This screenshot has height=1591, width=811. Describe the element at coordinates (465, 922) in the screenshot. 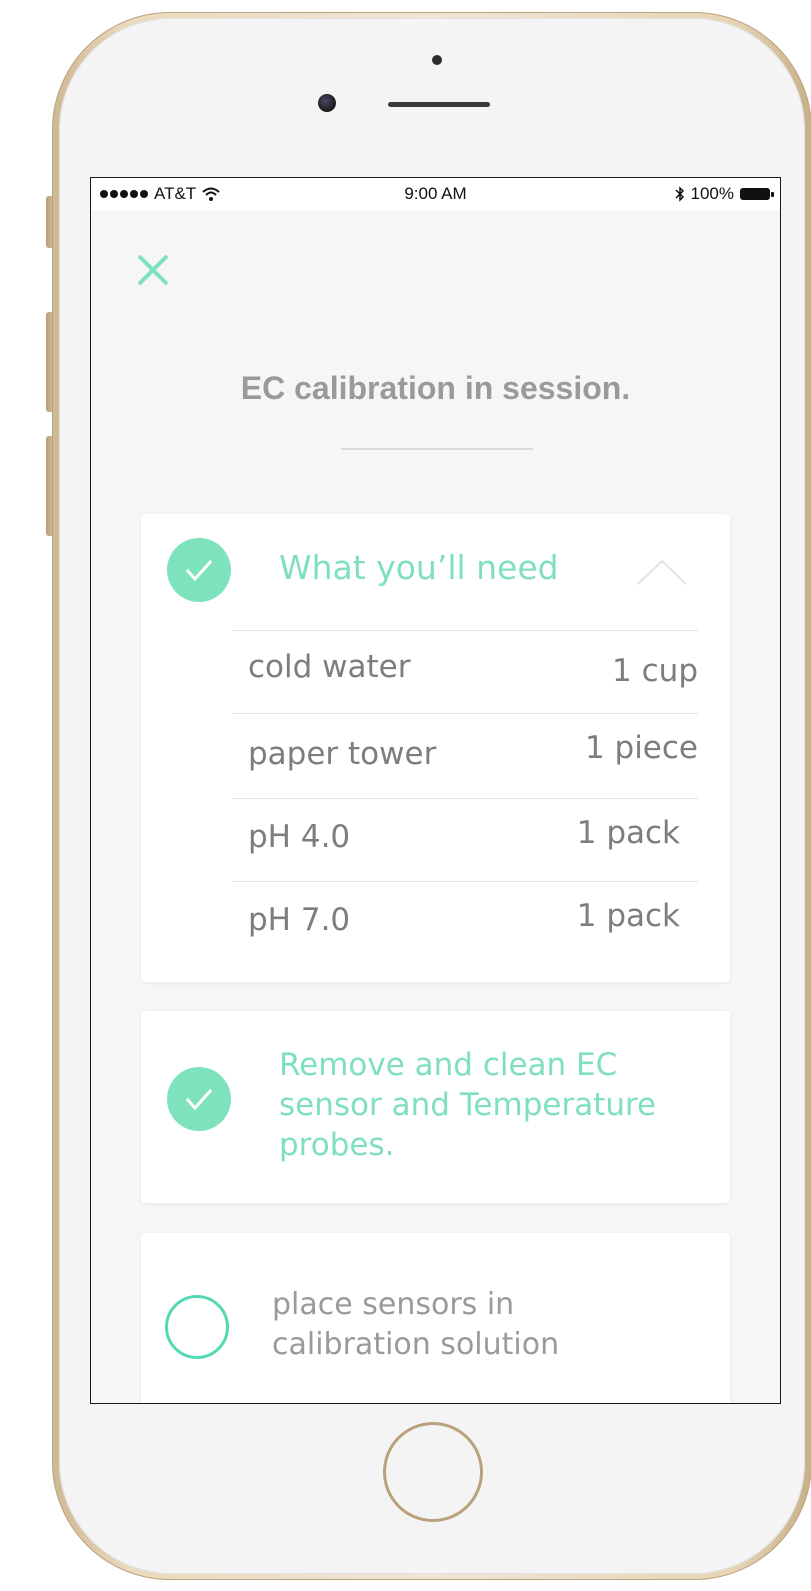

I see `supply-row: pH 7.0 1 pack` at that location.